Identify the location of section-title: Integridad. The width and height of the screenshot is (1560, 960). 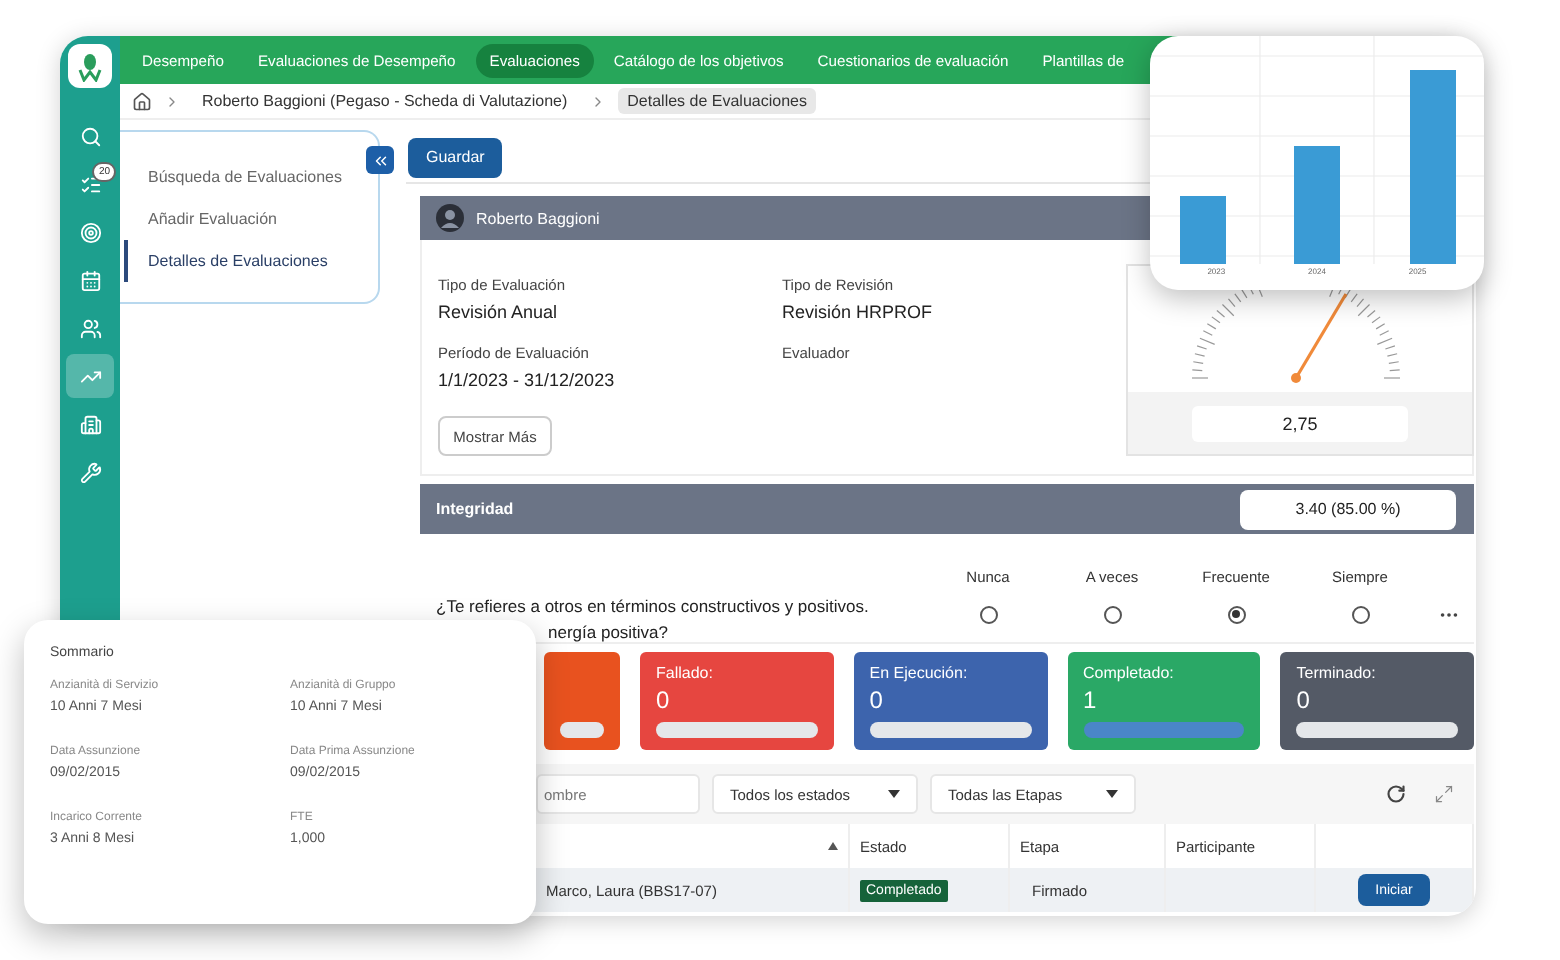
(475, 509).